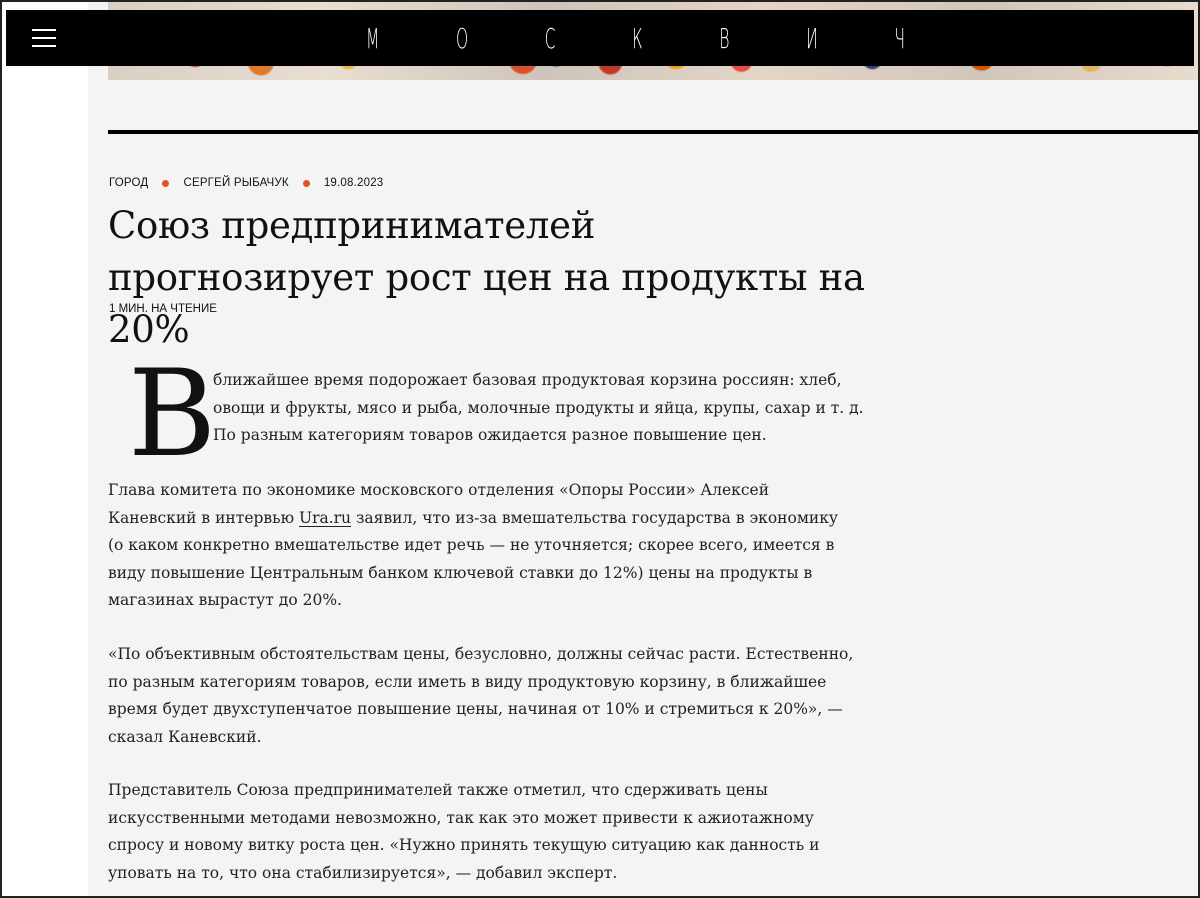 This screenshot has width=1200, height=898. I want to click on logo-letter: Ч, so click(899, 38).